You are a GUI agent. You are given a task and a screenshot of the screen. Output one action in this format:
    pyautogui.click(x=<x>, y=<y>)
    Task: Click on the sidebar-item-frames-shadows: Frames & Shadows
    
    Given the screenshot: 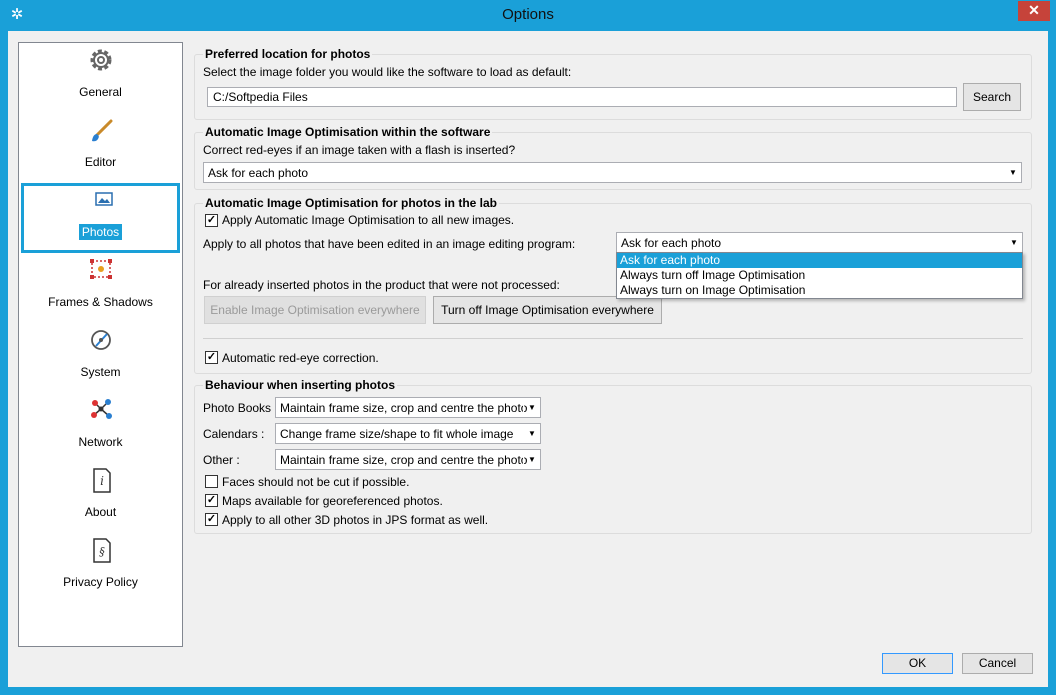 What is the action you would take?
    pyautogui.click(x=100, y=288)
    